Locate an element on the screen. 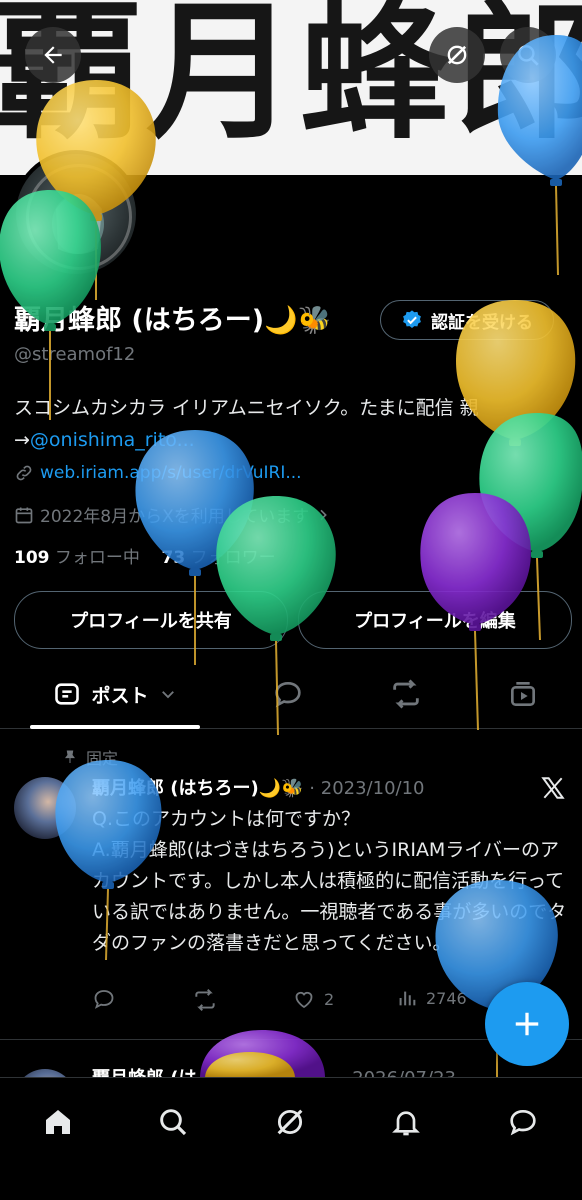  nav-search is located at coordinates (173, 1122).